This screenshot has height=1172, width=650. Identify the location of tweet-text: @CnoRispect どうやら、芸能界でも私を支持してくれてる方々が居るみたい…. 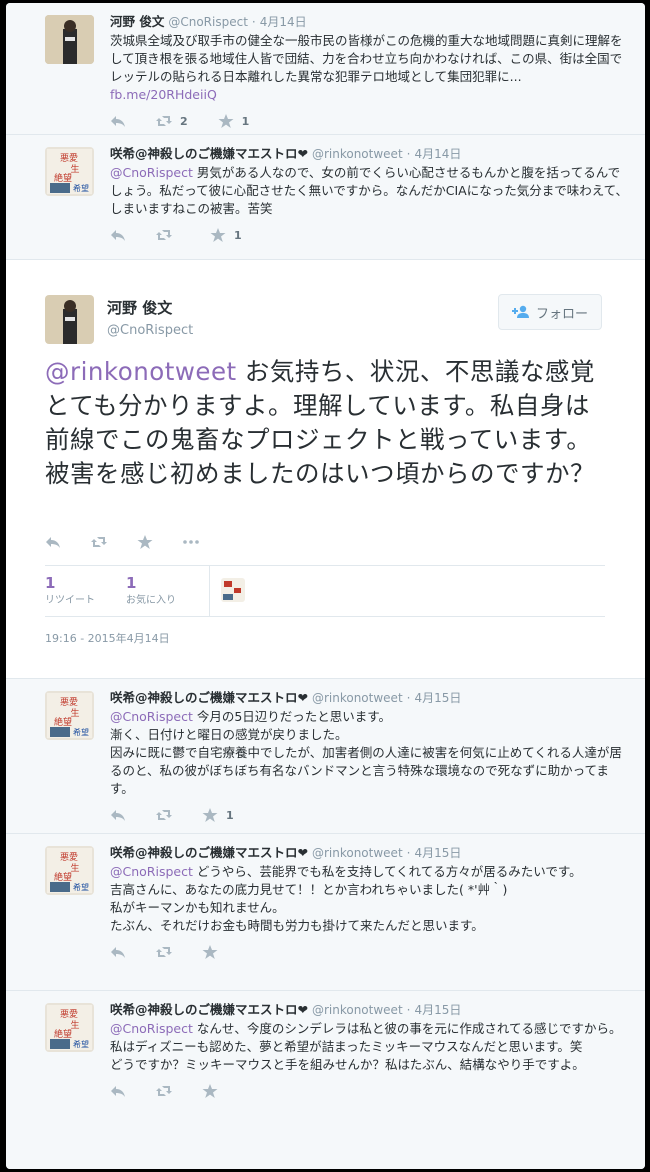
(370, 899).